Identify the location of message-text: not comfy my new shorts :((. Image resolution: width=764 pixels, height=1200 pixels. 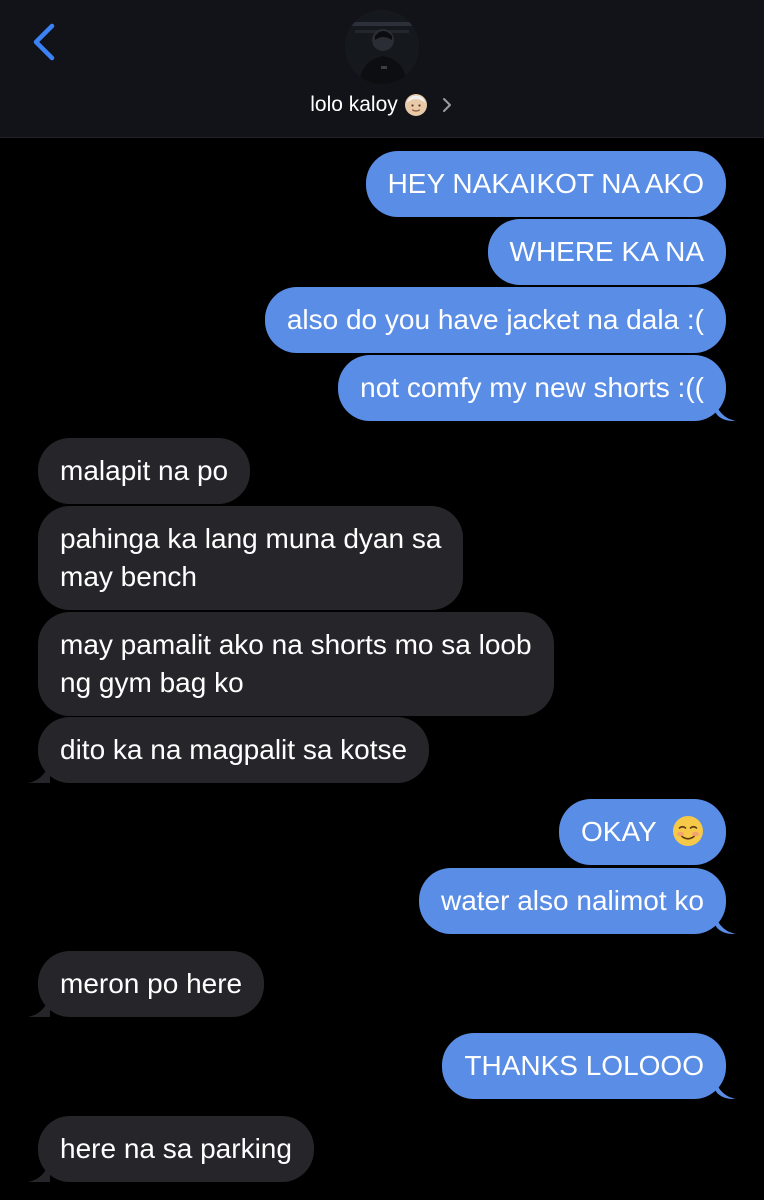
(532, 387).